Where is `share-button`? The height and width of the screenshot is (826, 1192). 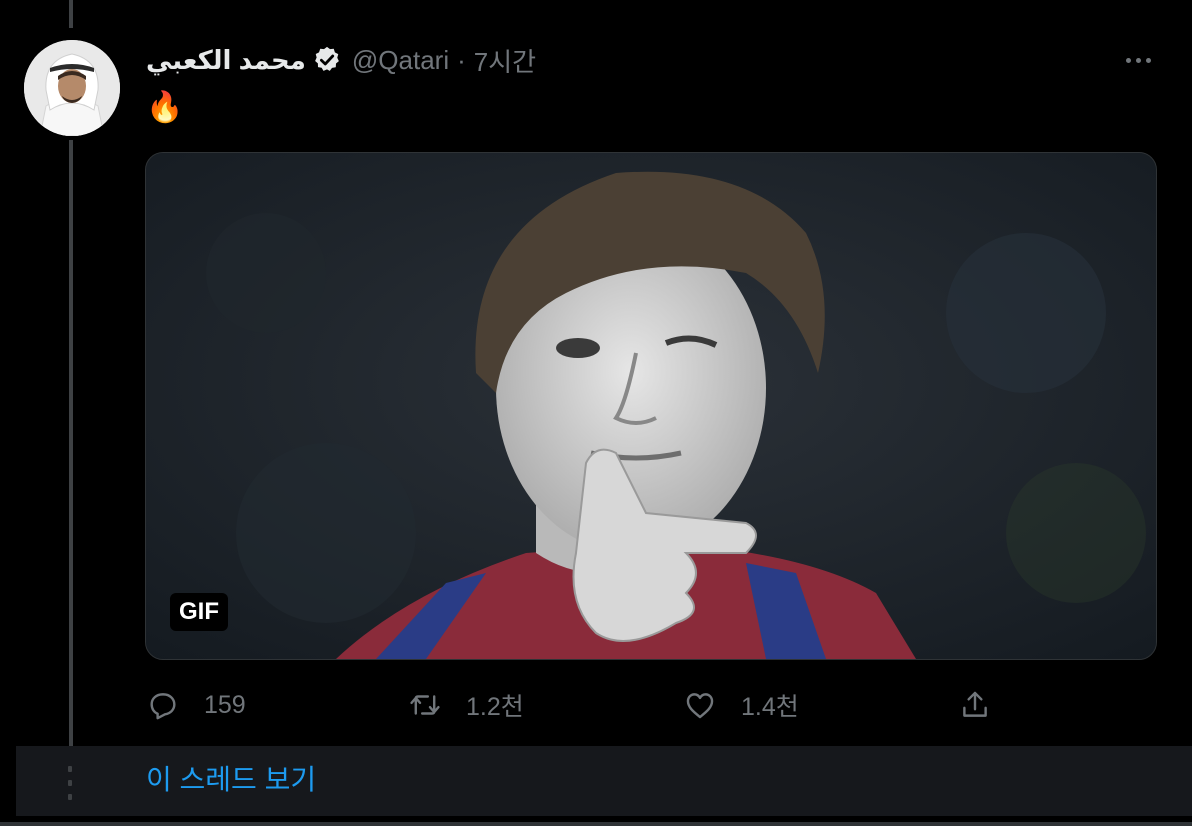
share-button is located at coordinates (975, 705).